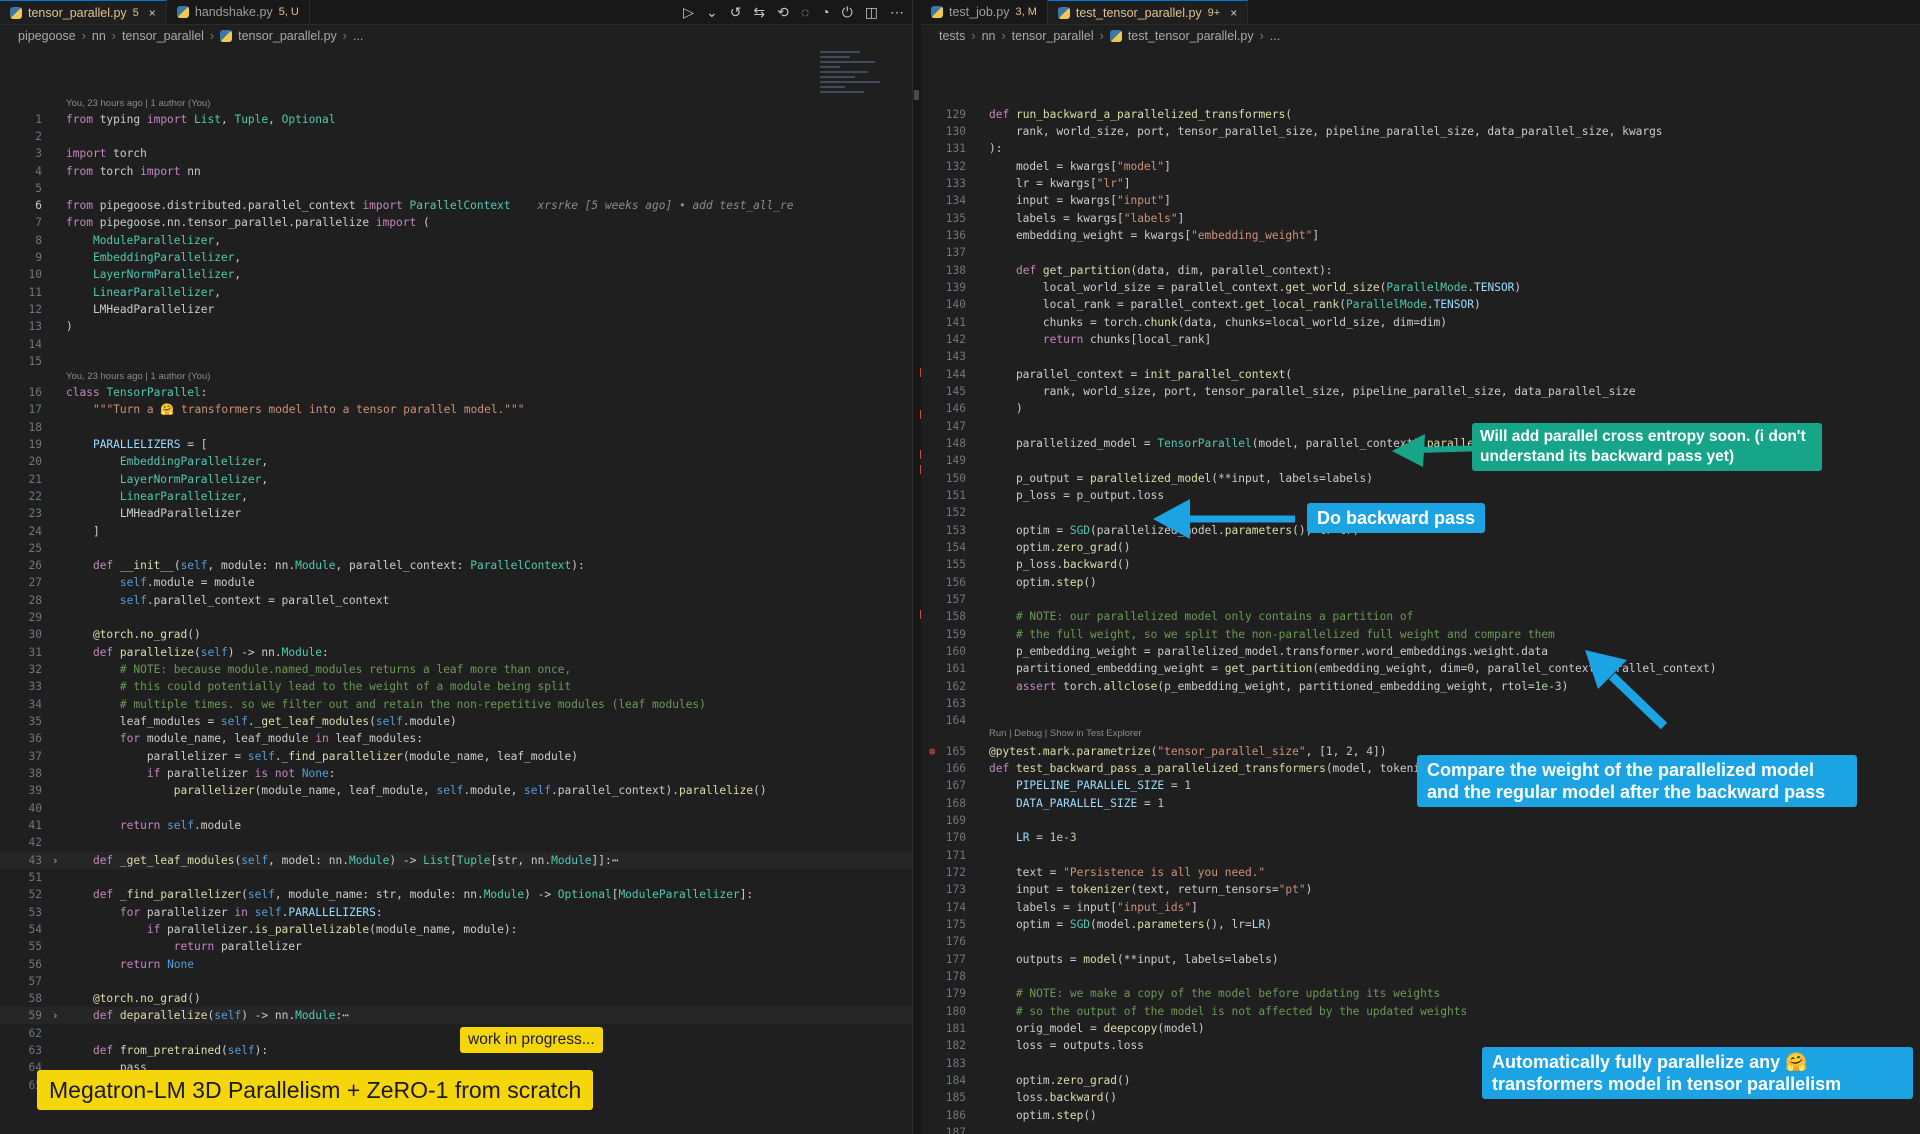 The width and height of the screenshot is (1920, 1134). Describe the element at coordinates (1420, 252) in the screenshot. I see `code-line: 137` at that location.